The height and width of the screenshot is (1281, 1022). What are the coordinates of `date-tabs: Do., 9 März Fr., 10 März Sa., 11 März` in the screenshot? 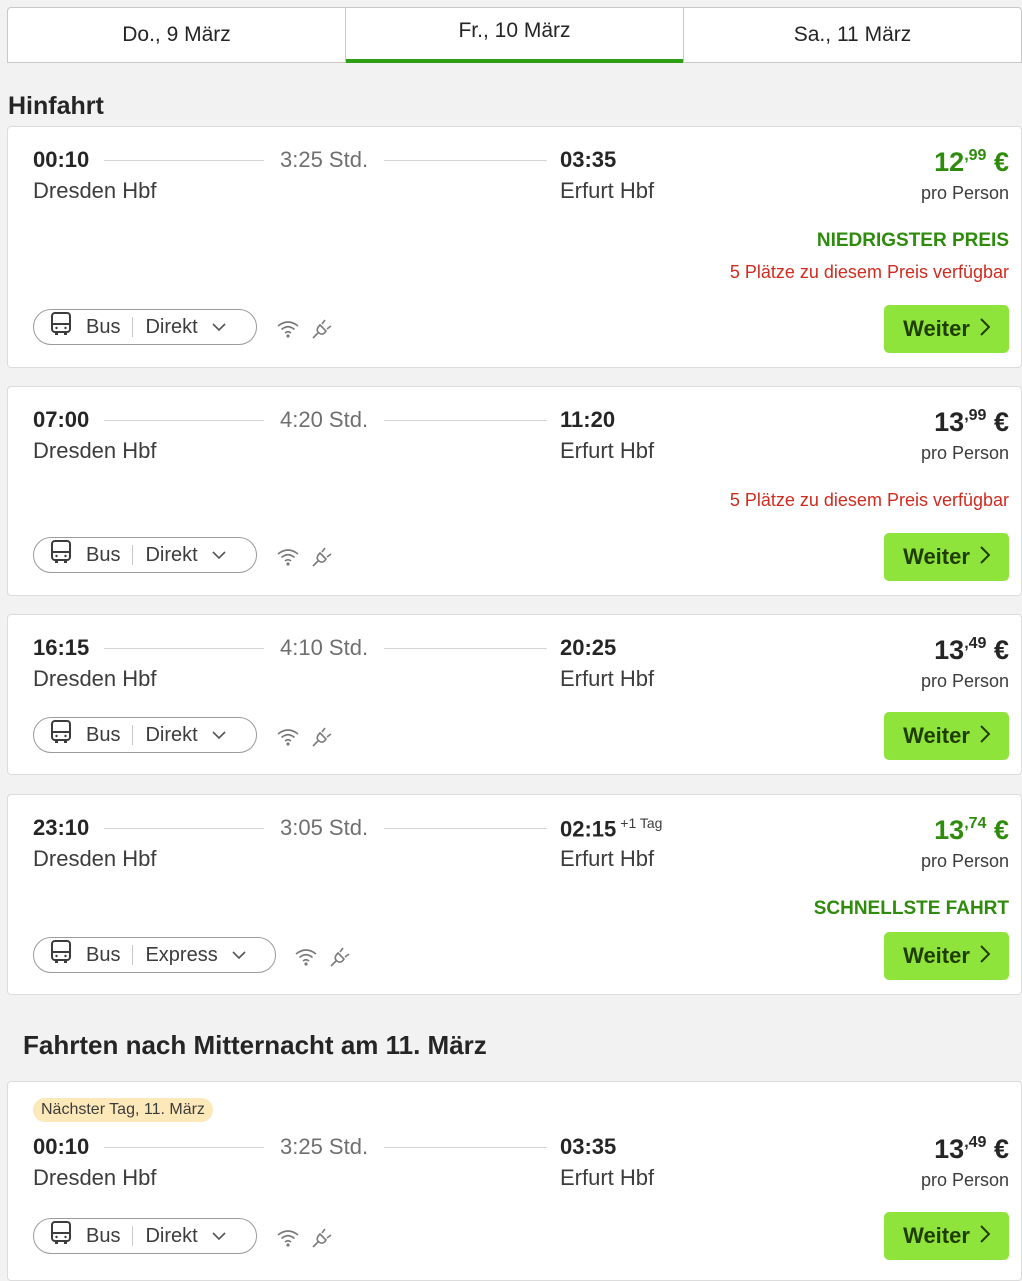 It's located at (514, 35).